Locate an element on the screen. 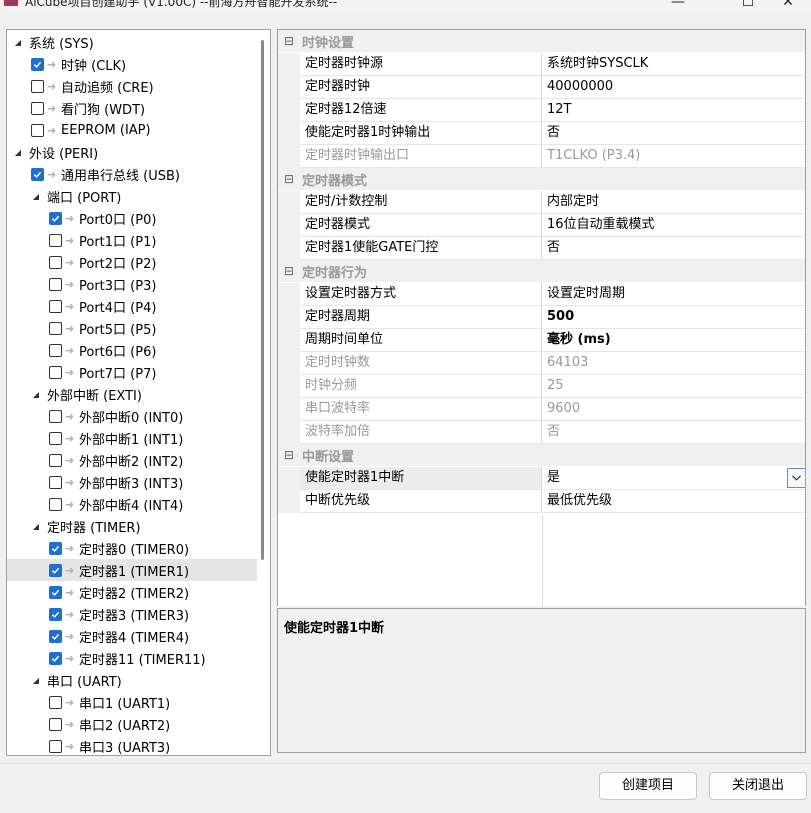  tree-item: ➜ Port1口 (P1) is located at coordinates (132, 240).